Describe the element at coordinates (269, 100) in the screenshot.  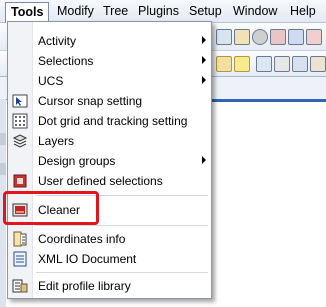
I see `canvas-border` at that location.